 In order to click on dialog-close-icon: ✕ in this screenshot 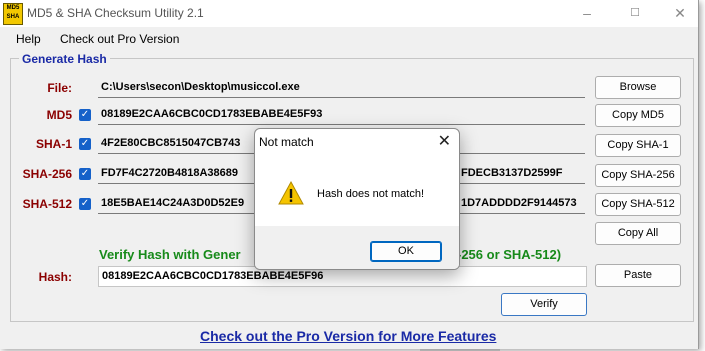, I will do `click(444, 141)`.